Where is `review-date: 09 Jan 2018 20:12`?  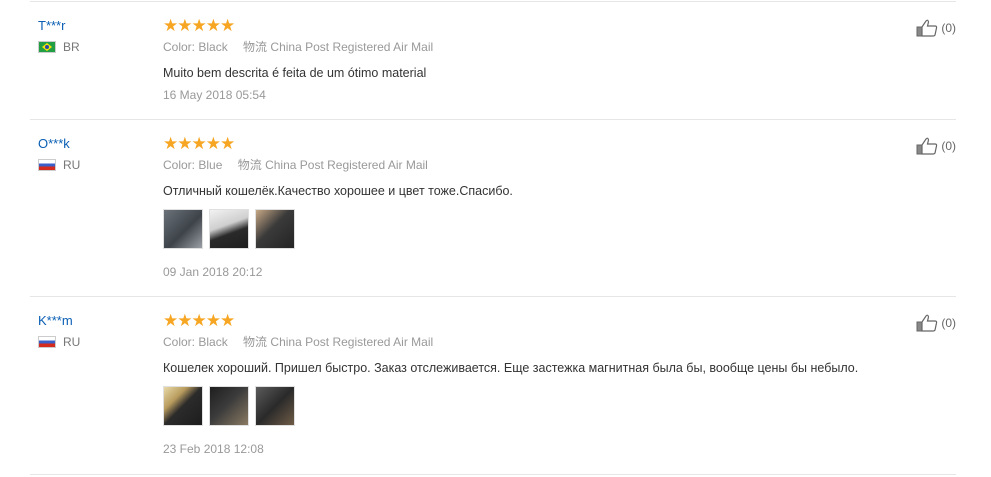 review-date: 09 Jan 2018 20:12 is located at coordinates (213, 272).